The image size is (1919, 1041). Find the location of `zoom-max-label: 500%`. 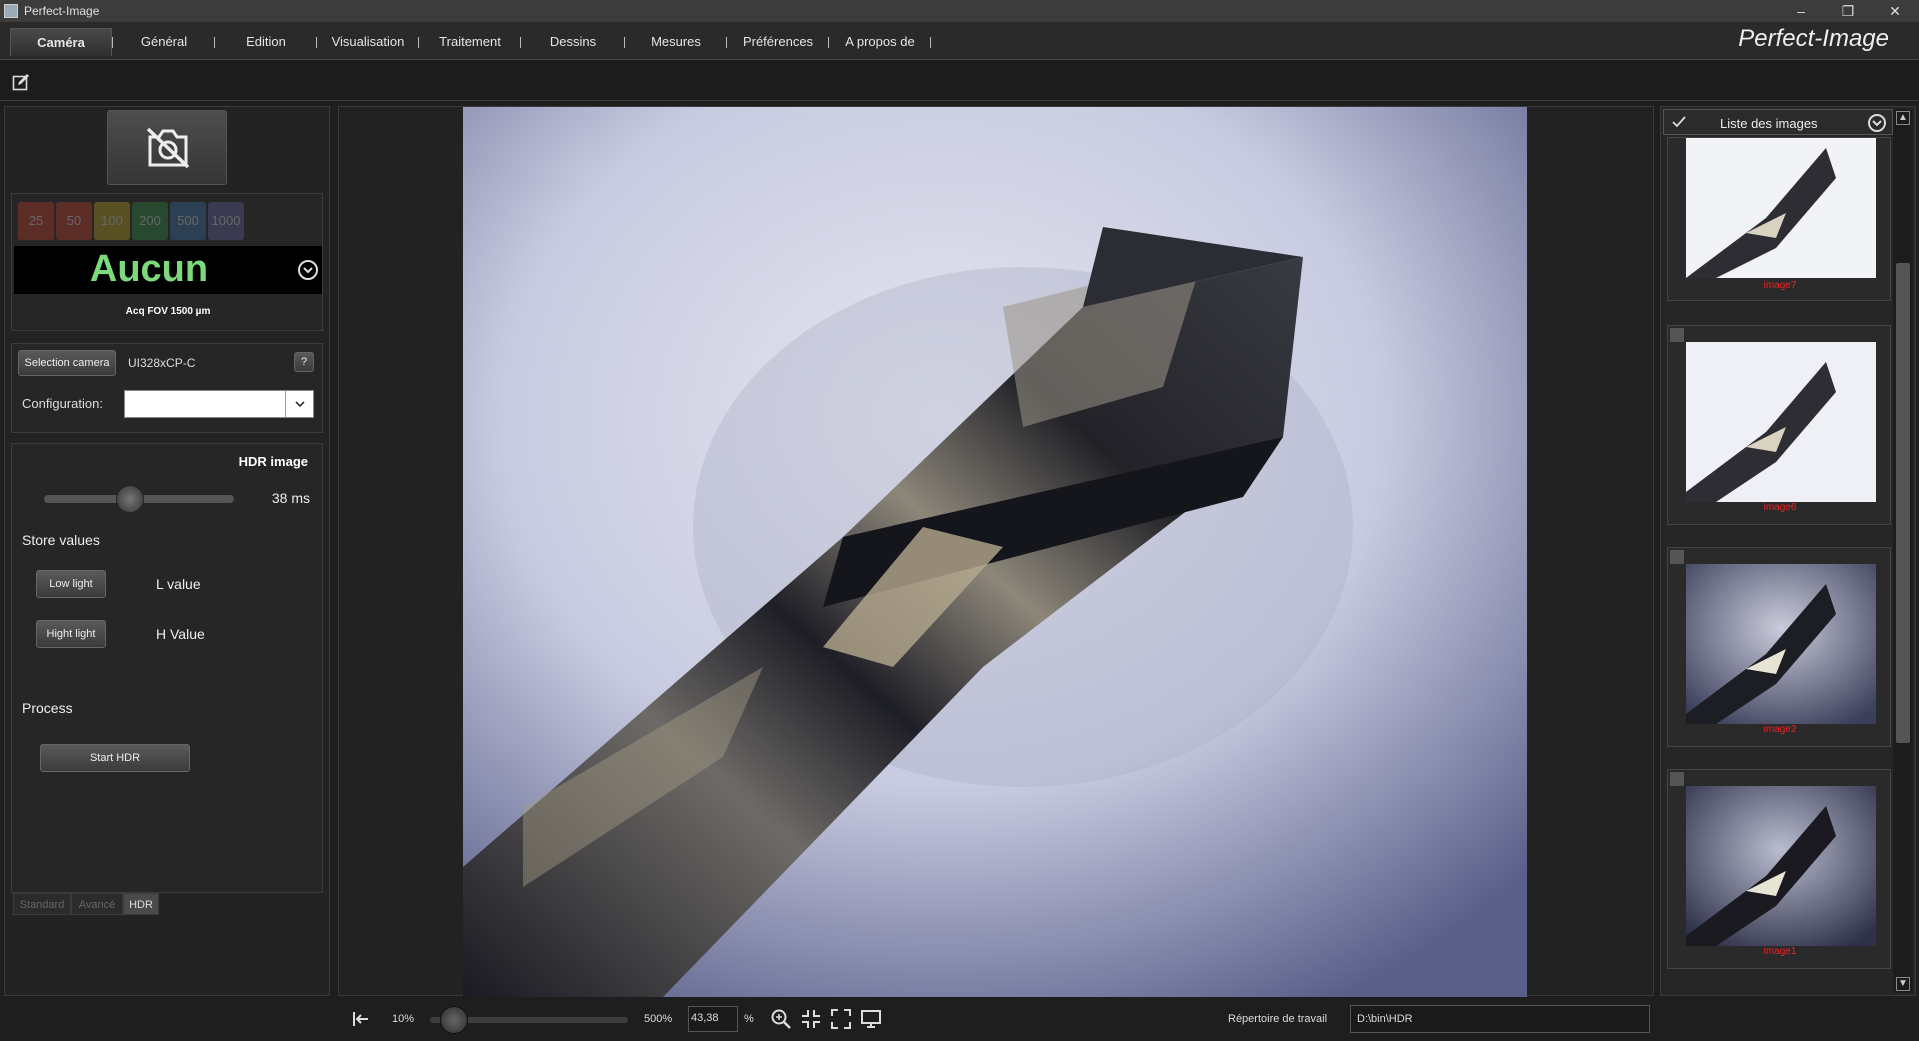

zoom-max-label: 500% is located at coordinates (658, 1019).